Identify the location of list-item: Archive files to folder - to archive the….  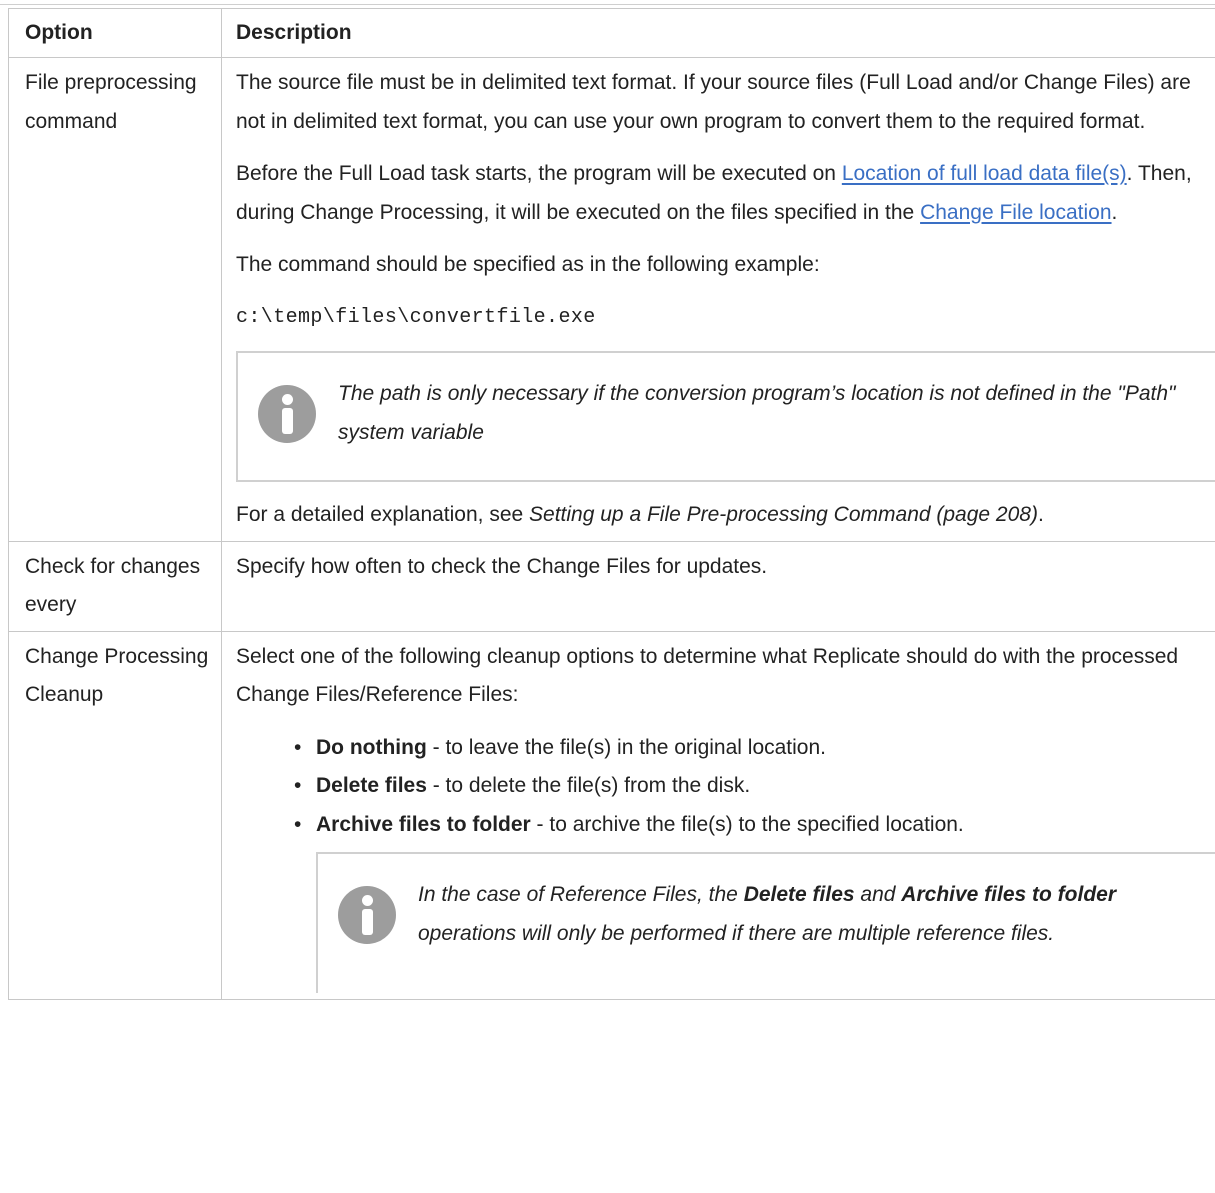
(754, 825).